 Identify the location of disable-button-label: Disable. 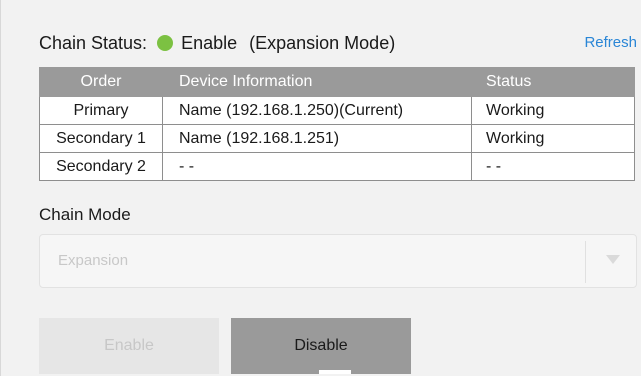
(321, 345).